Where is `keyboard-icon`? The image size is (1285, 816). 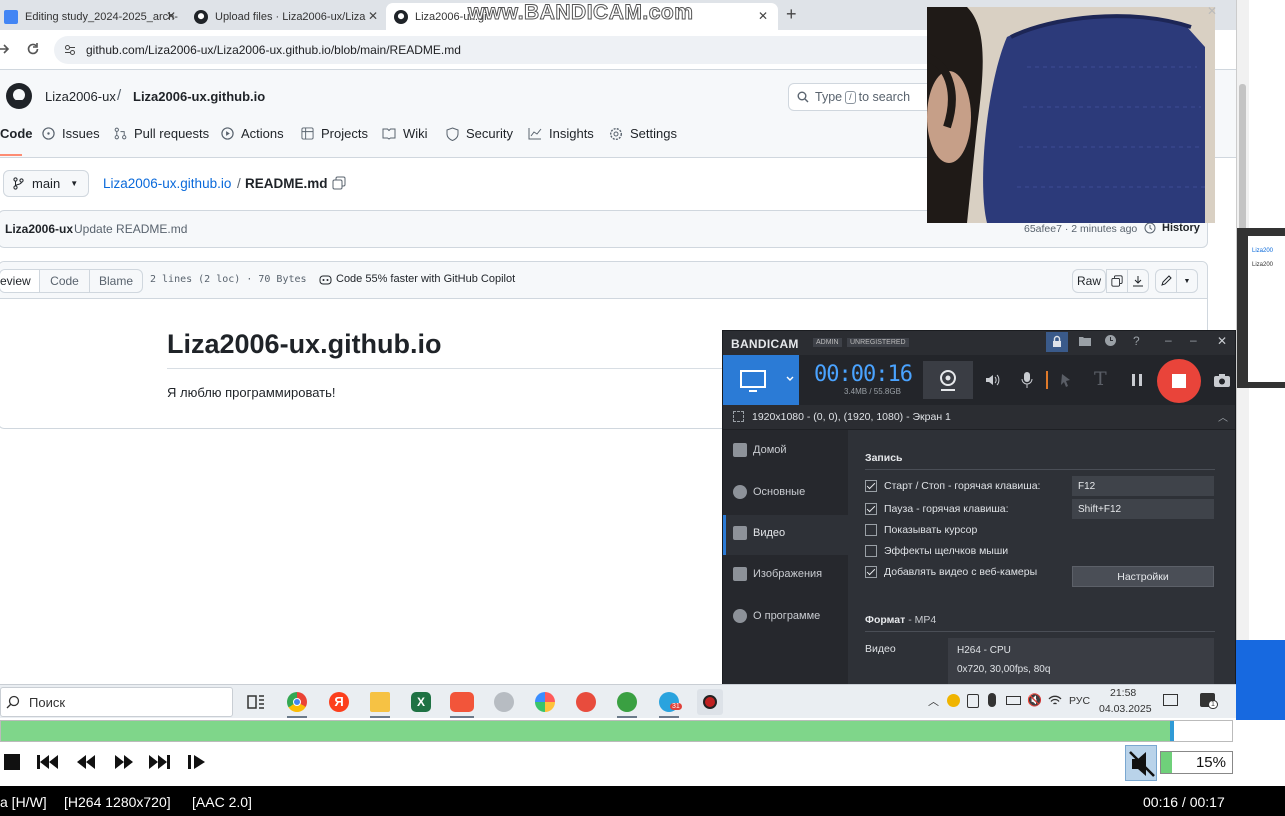
keyboard-icon is located at coordinates (1170, 700).